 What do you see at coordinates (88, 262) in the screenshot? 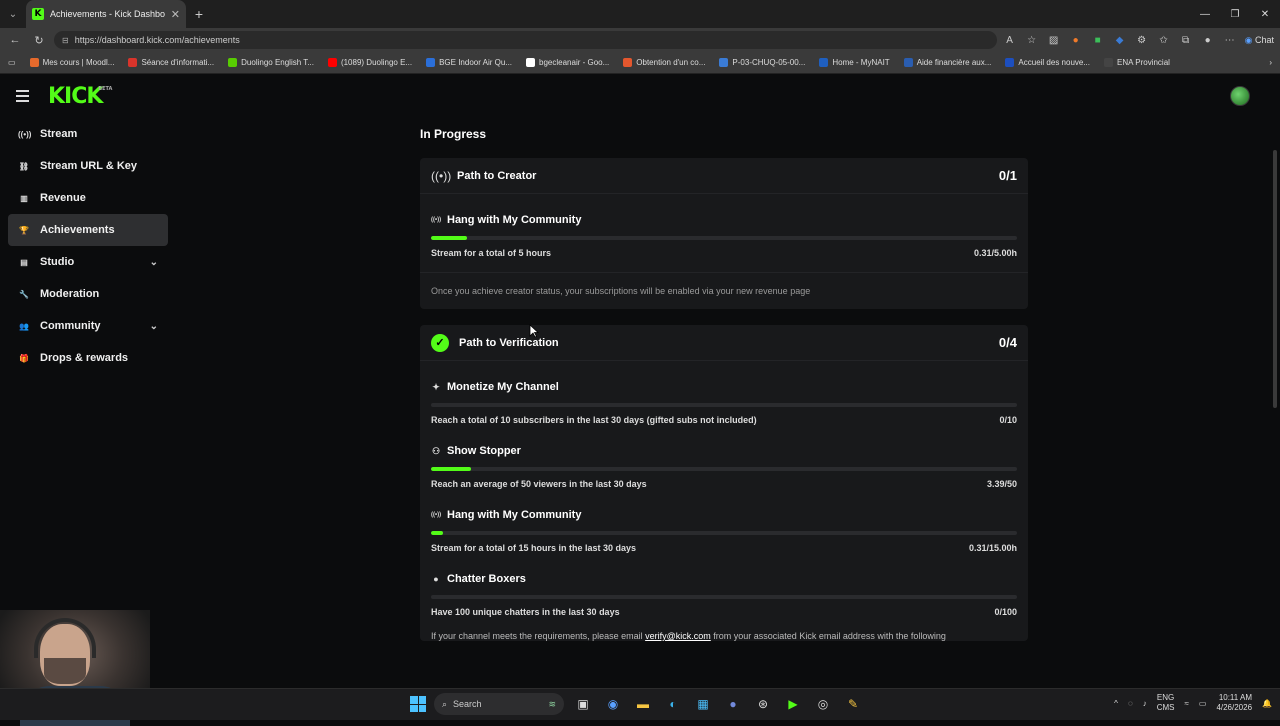
I see `sidebar-item-studio: ▤ Studio ⌄` at bounding box center [88, 262].